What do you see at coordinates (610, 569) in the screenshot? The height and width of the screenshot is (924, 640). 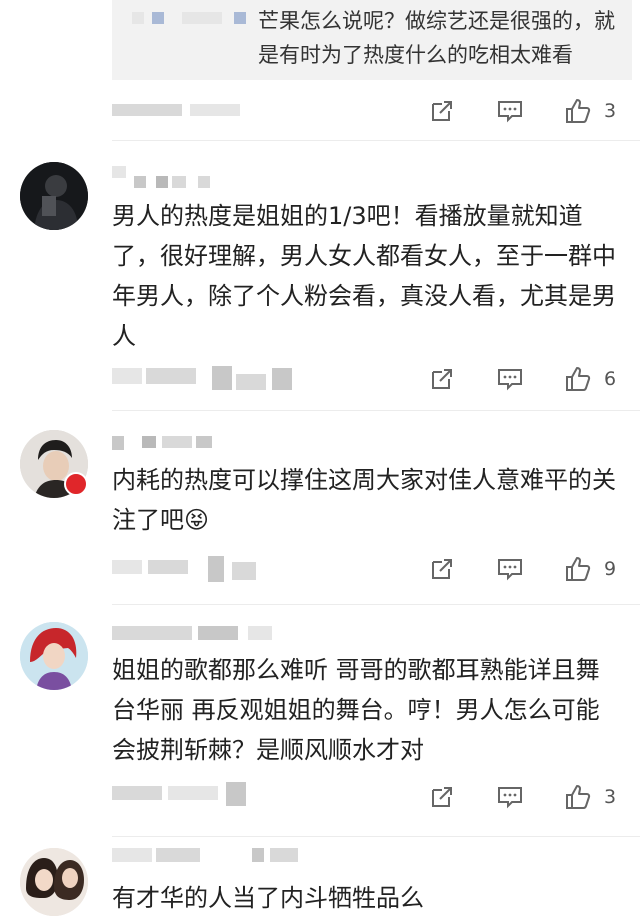 I see `like-count: 9` at bounding box center [610, 569].